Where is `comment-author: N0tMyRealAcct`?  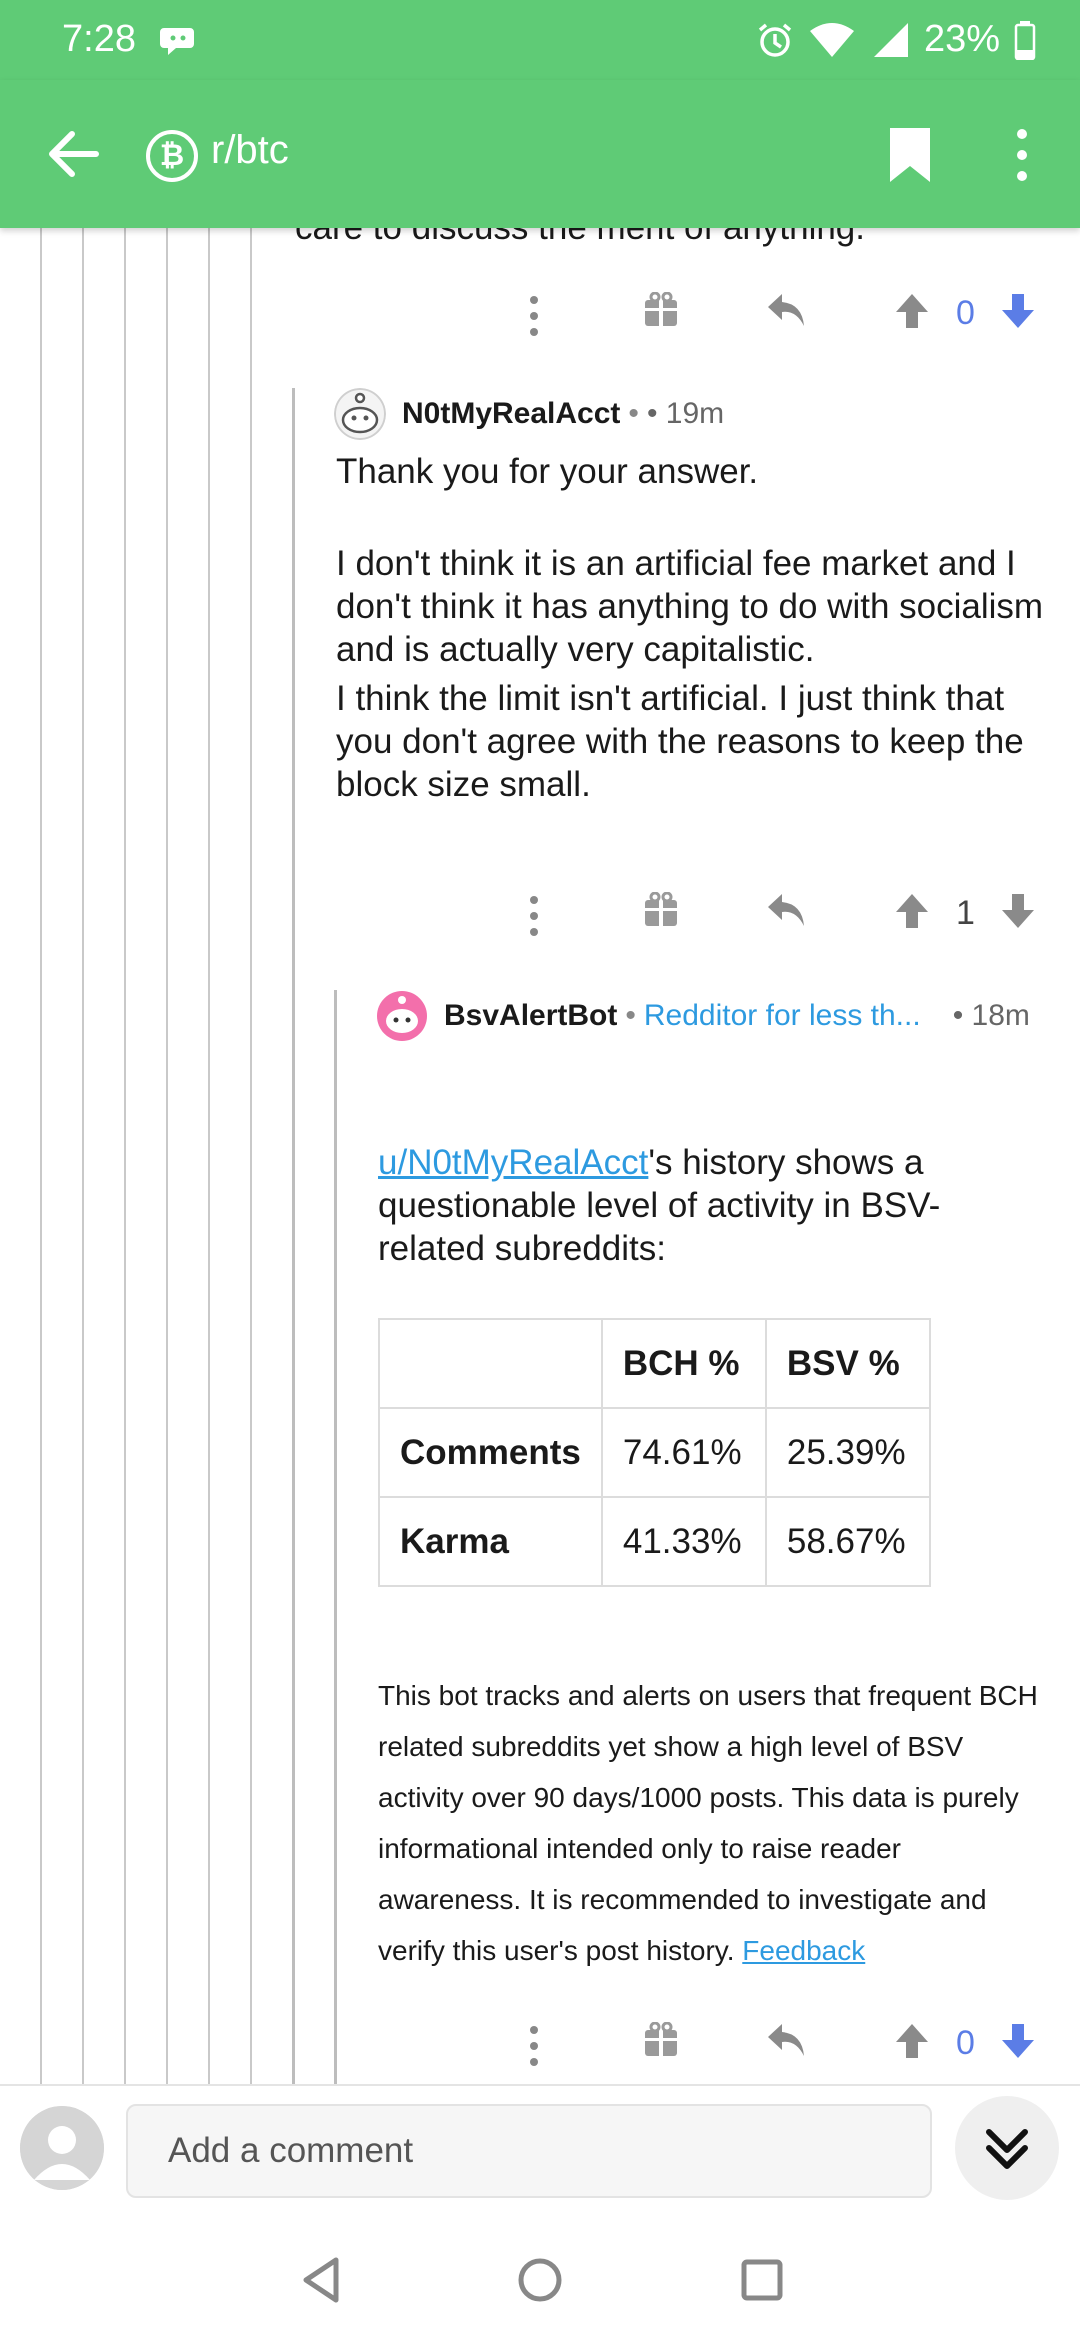 comment-author: N0tMyRealAcct is located at coordinates (511, 414).